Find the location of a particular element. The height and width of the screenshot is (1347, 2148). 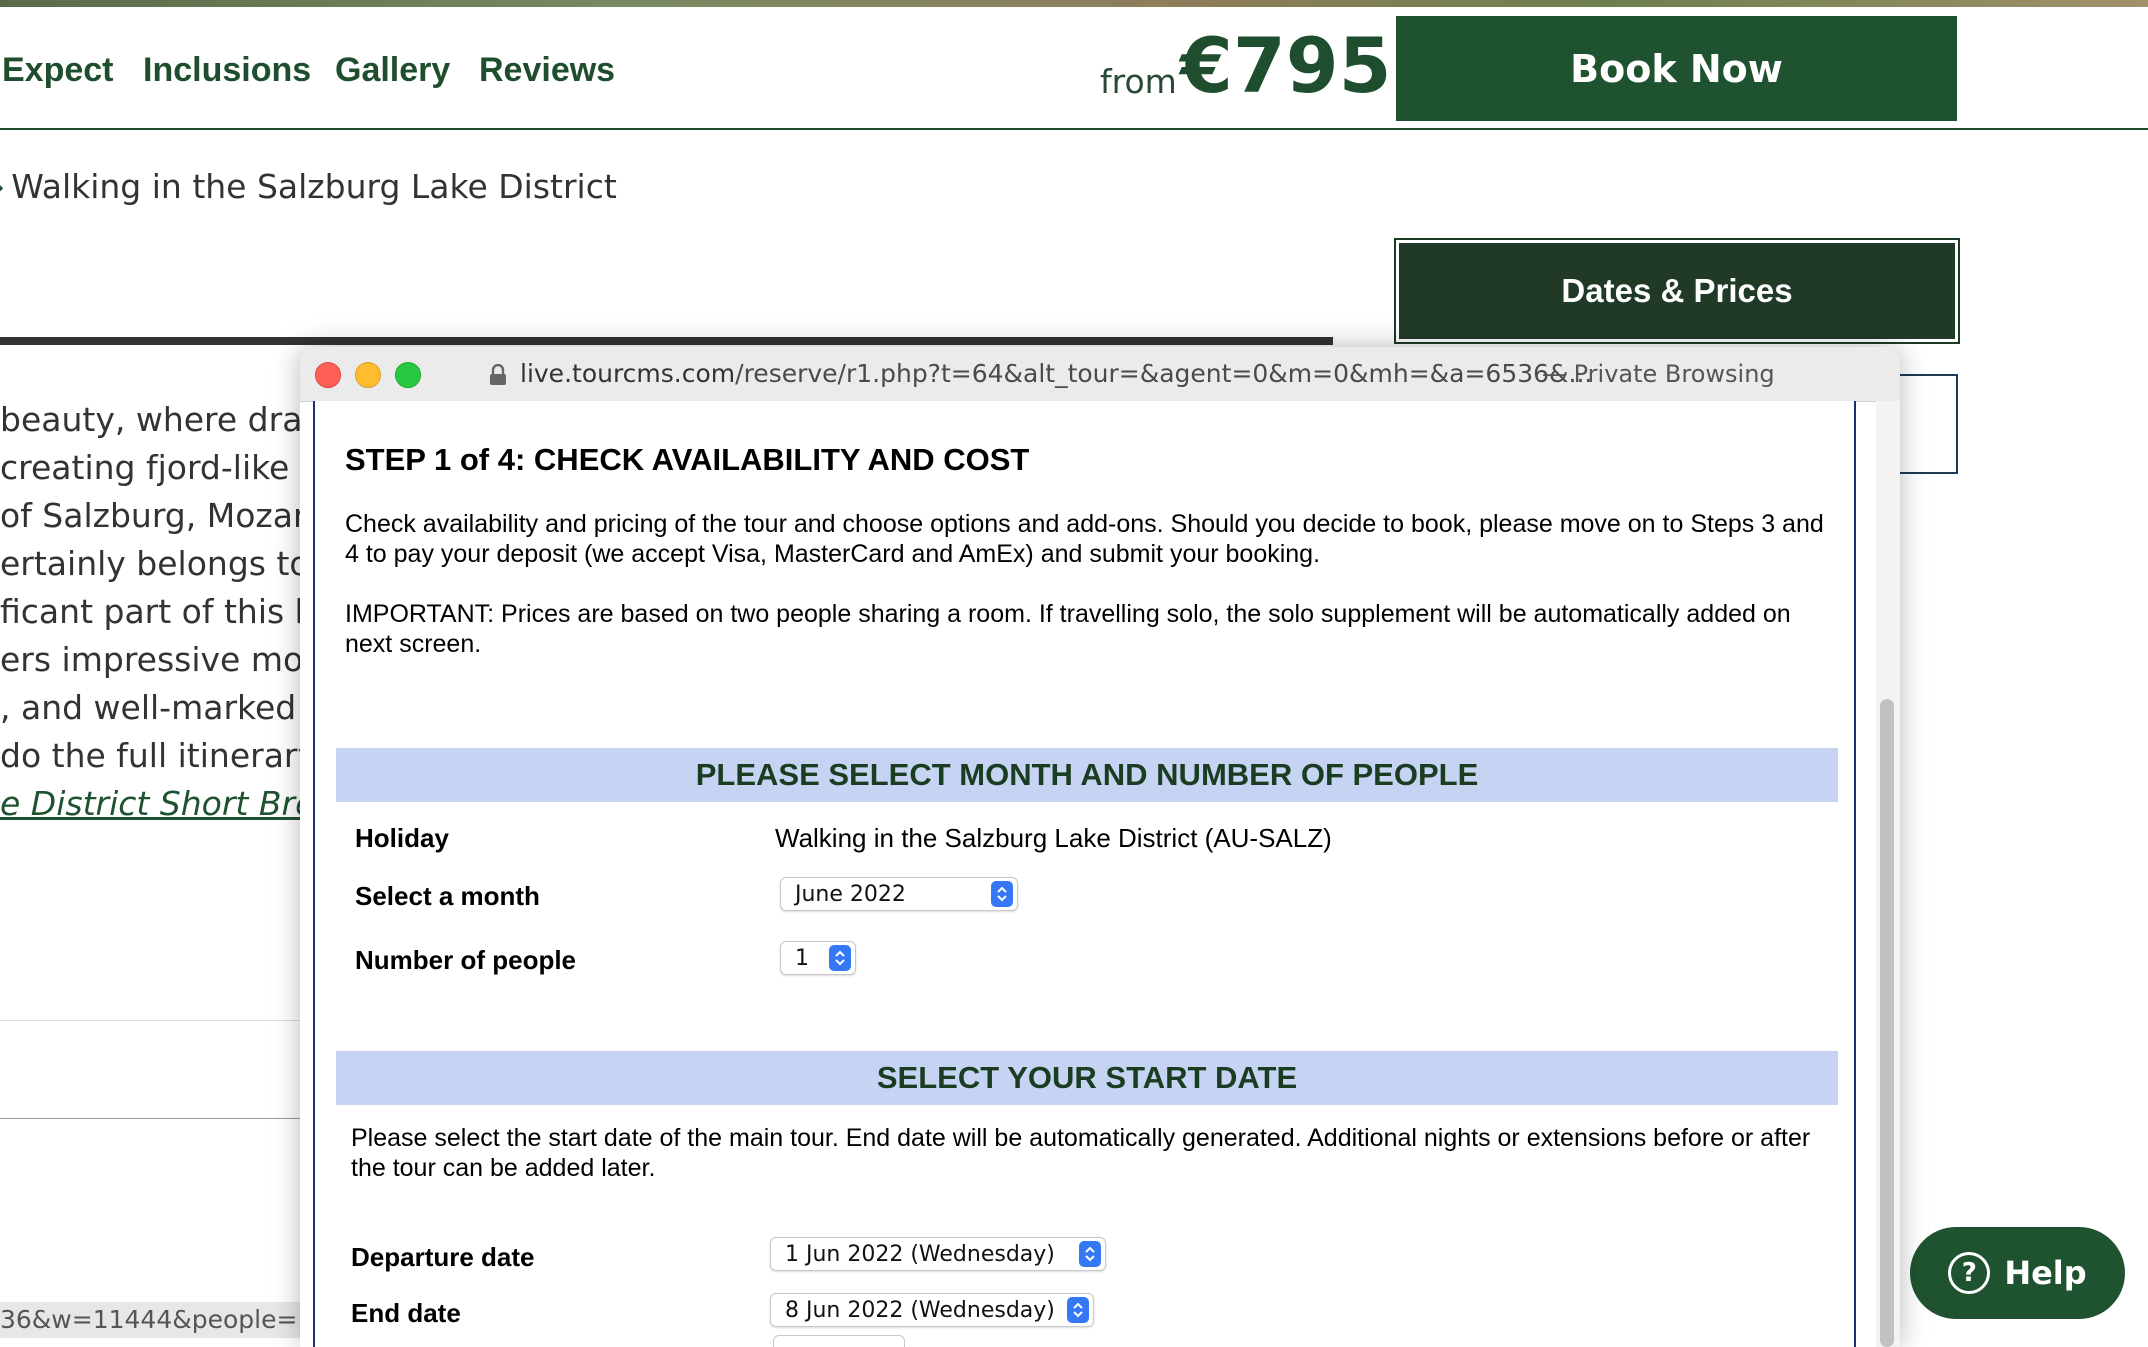

itinerary-link-line: e District Short Brea is located at coordinates (150, 804).